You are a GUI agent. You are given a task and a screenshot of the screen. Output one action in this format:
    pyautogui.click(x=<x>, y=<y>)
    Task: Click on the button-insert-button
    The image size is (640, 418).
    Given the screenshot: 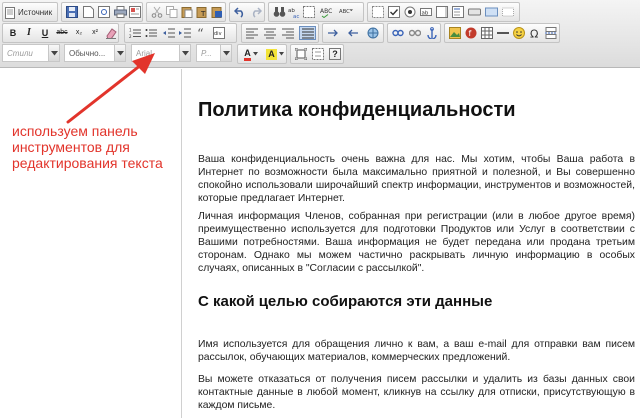 What is the action you would take?
    pyautogui.click(x=474, y=12)
    